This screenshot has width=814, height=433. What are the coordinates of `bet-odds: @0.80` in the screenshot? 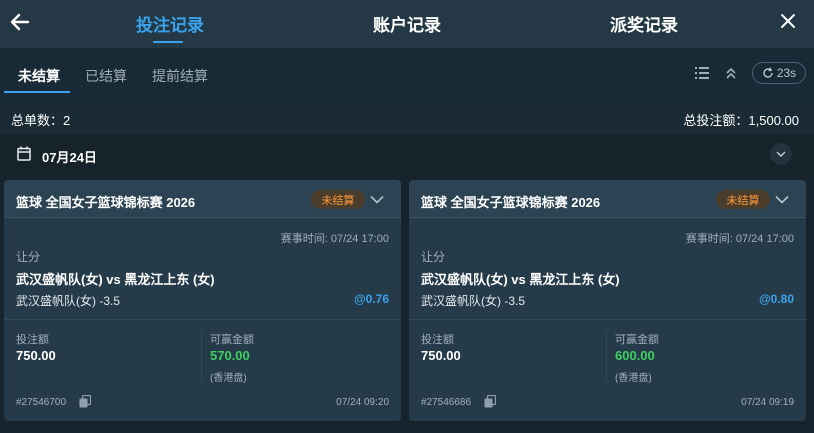 It's located at (776, 299).